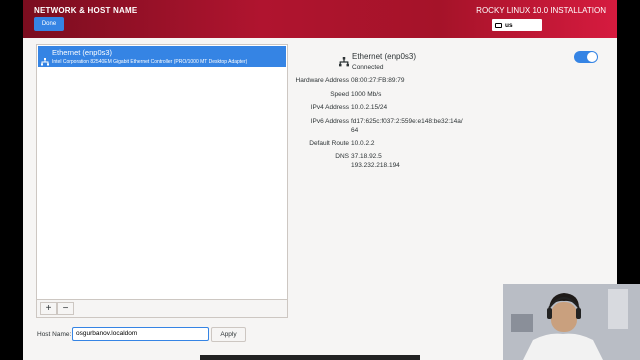 The width and height of the screenshot is (640, 360). I want to click on keyboard-layout-label: us, so click(509, 25).